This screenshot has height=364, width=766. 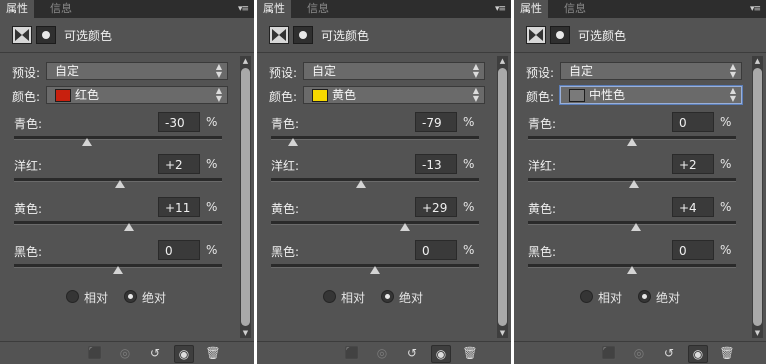 I want to click on slider-value-input: +4, so click(x=693, y=207).